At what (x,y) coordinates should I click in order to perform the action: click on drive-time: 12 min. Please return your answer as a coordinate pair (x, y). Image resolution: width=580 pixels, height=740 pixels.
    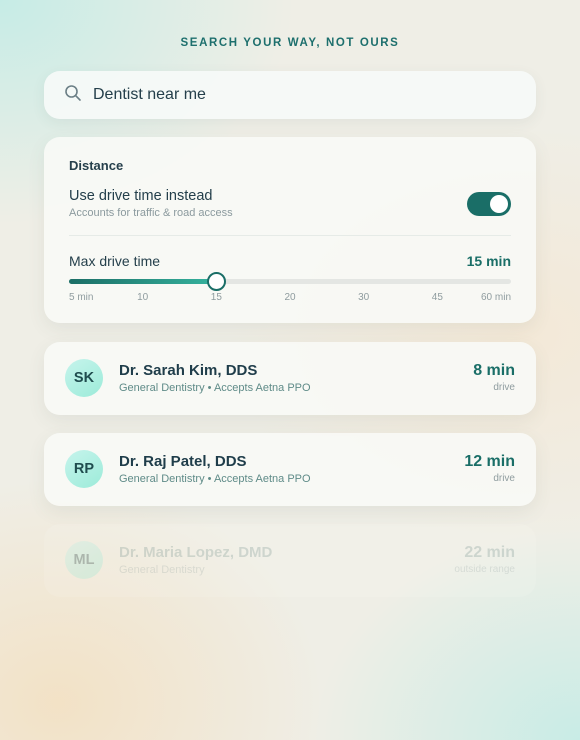
    Looking at the image, I should click on (489, 461).